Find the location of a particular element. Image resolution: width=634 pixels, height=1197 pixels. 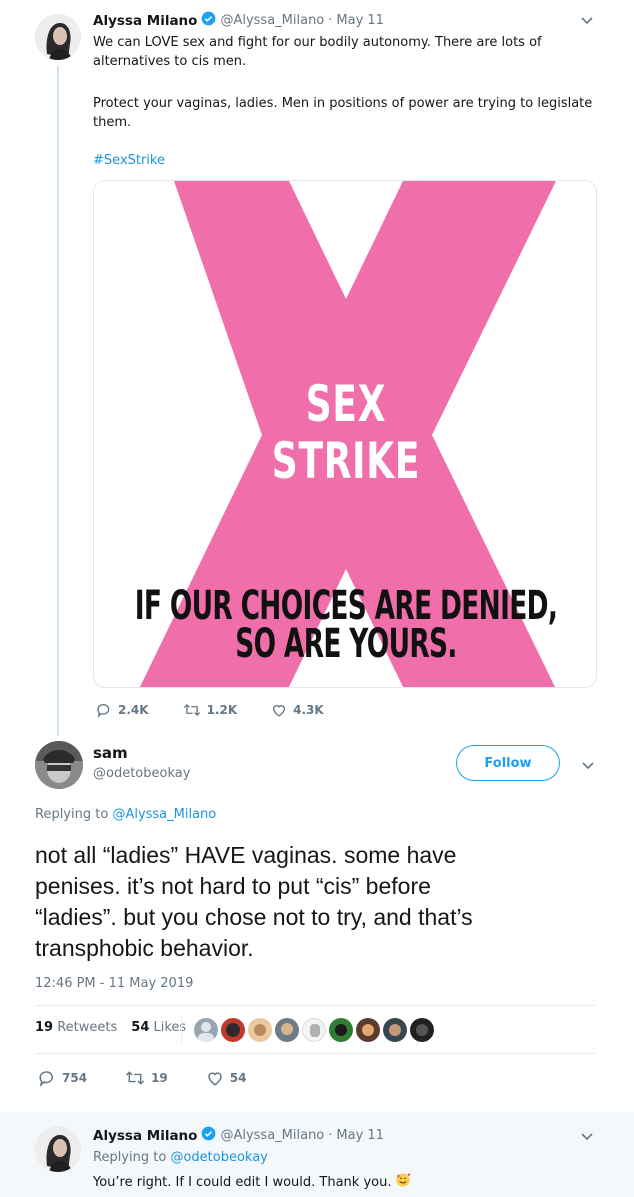

image-tagline-line-2: SO ARE YOURS. is located at coordinates (346, 644).